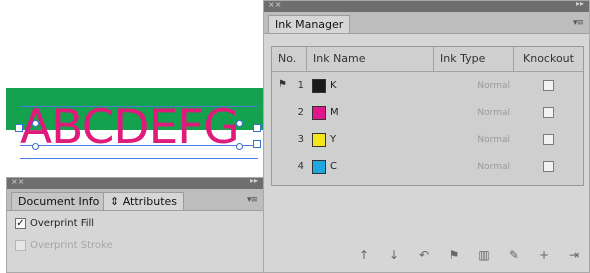  I want to click on overprint-fill-checkbox: ✓, so click(20, 223).